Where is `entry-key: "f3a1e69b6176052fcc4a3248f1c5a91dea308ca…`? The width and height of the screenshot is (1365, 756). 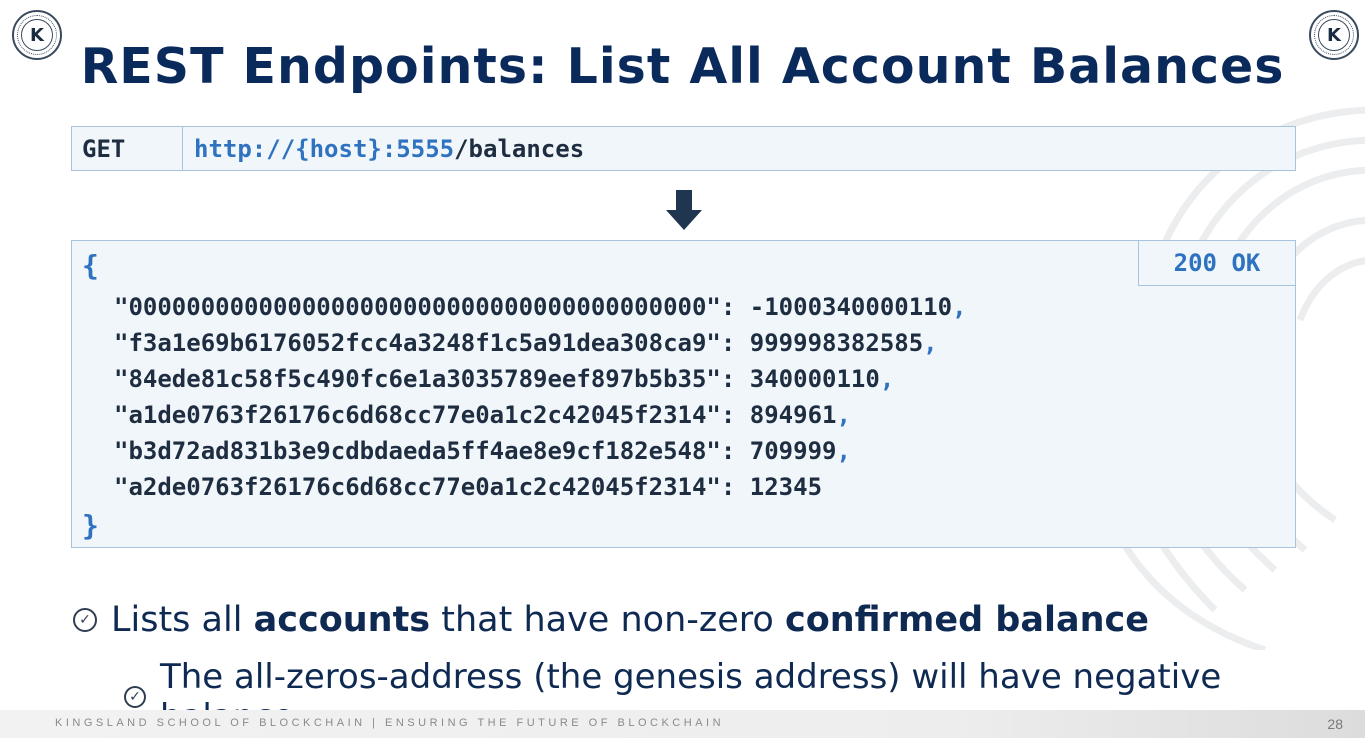 entry-key: "f3a1e69b6176052fcc4a3248f1c5a91dea308ca… is located at coordinates (417, 343).